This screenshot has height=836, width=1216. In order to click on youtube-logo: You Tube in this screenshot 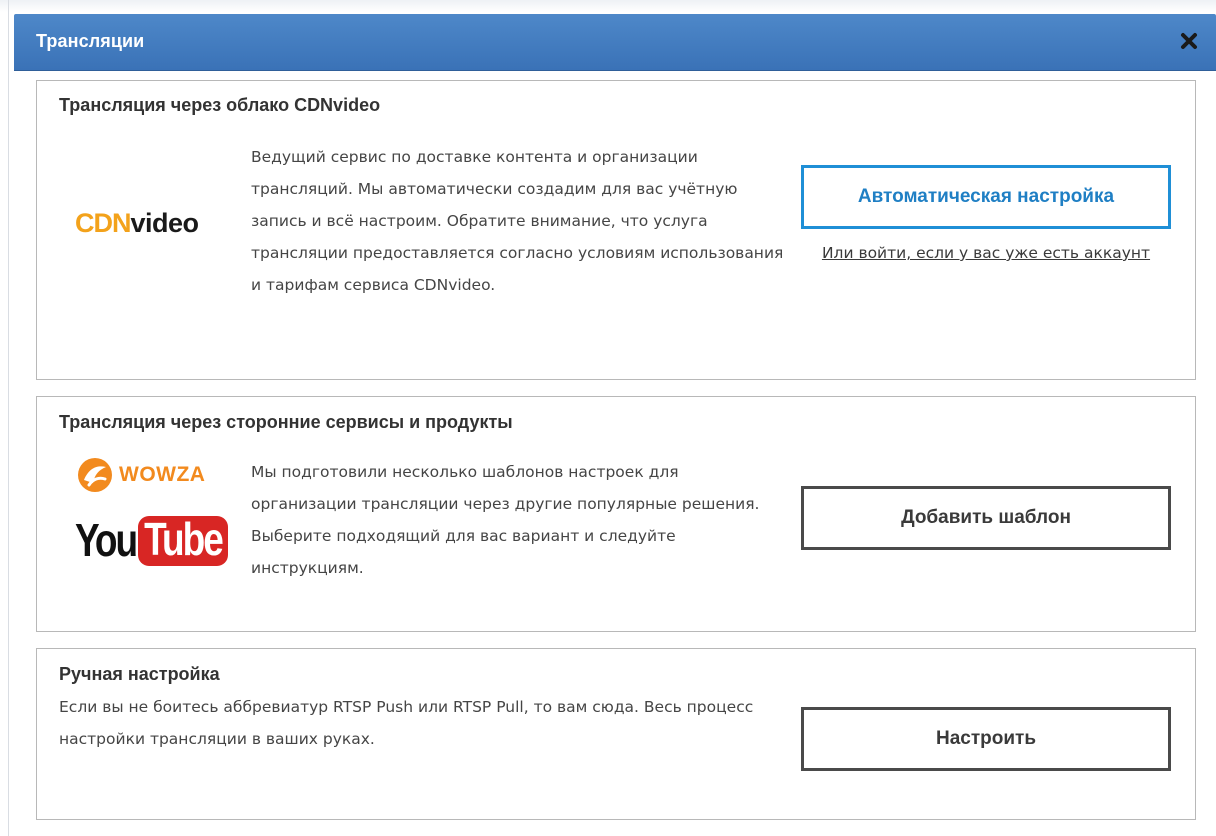, I will do `click(151, 541)`.